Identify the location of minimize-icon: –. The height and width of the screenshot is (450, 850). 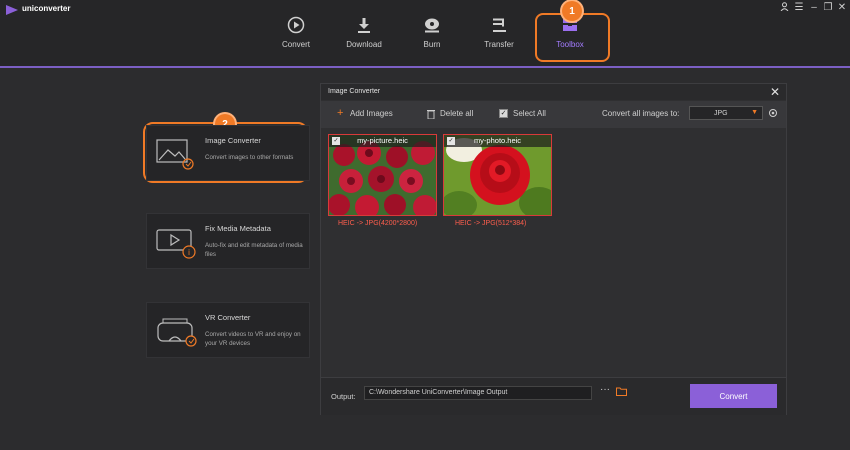
(814, 7).